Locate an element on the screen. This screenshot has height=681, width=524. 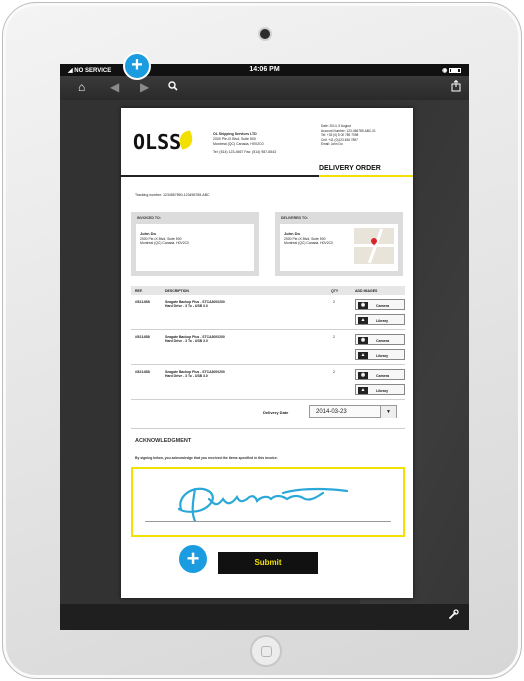
search-icon is located at coordinates (173, 87).